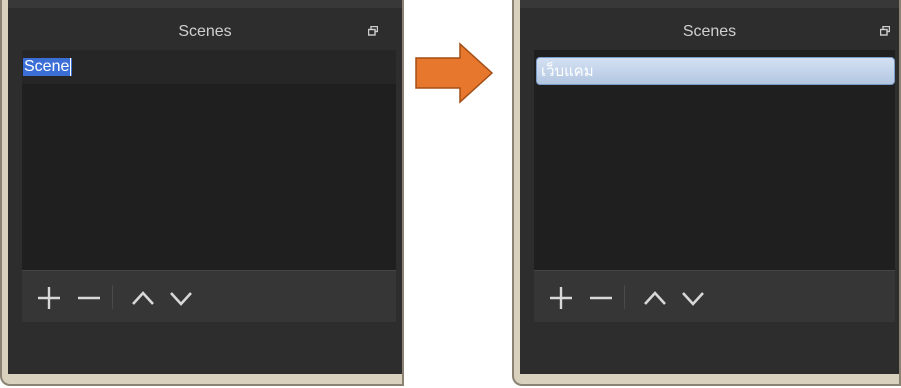  What do you see at coordinates (715, 71) in the screenshot?
I see `scene-list-item: เว็บแคม` at bounding box center [715, 71].